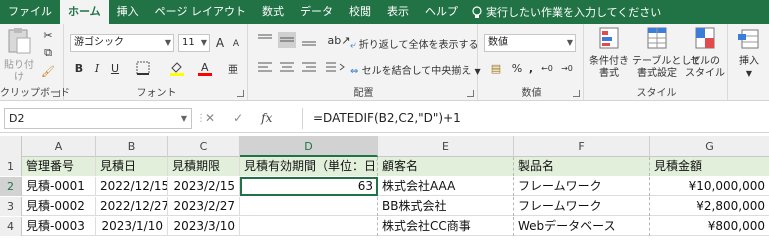  What do you see at coordinates (531, 68) in the screenshot?
I see `comma-button: ,` at bounding box center [531, 68].